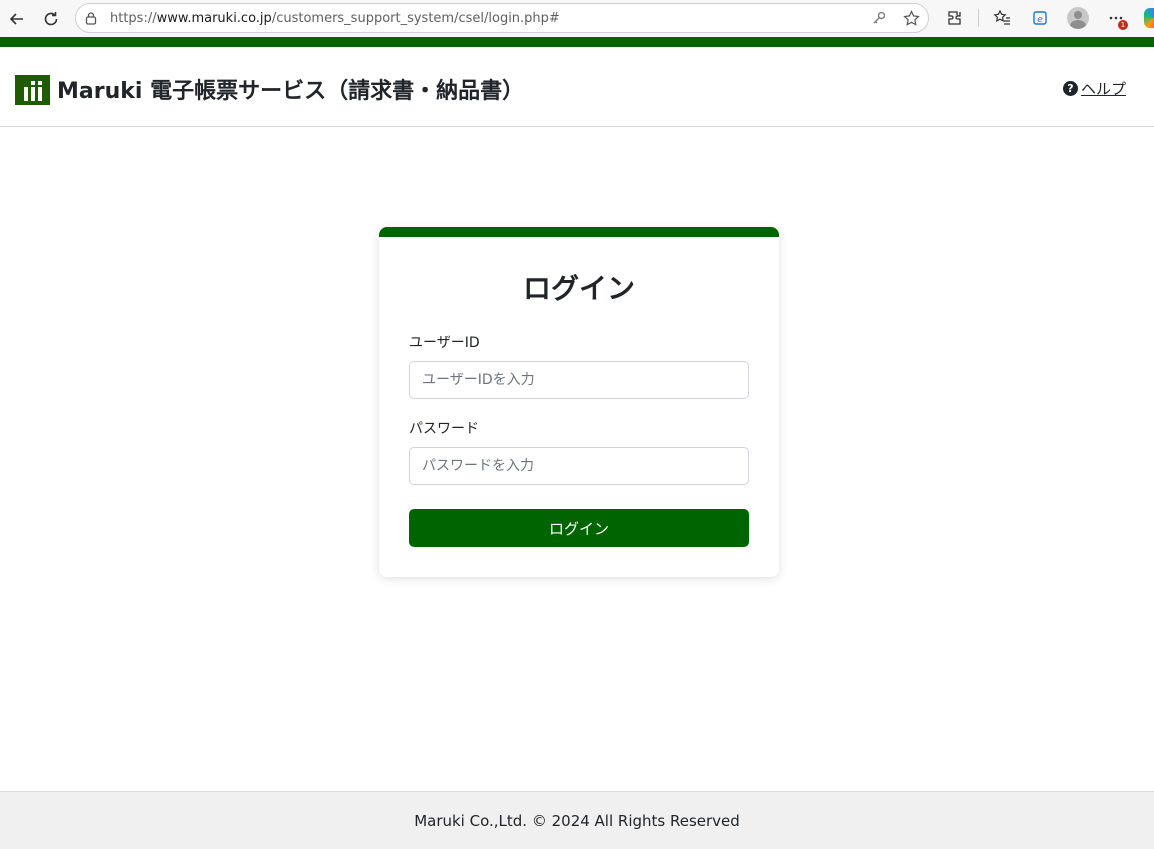 This screenshot has width=1154, height=849. What do you see at coordinates (1116, 18) in the screenshot?
I see `more-menu-icon: 1` at bounding box center [1116, 18].